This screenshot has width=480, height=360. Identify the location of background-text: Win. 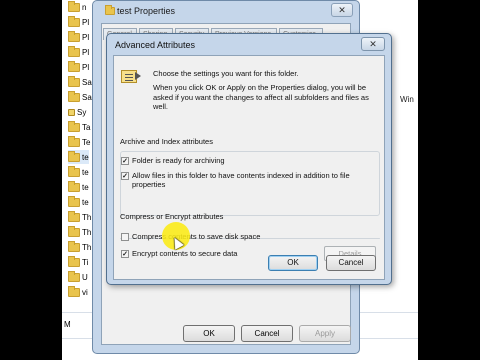
(407, 99).